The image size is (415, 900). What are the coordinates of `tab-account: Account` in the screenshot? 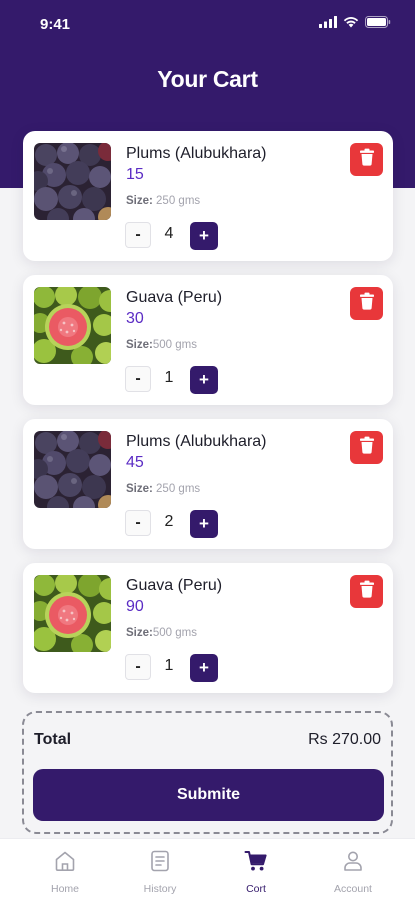 It's located at (353, 869).